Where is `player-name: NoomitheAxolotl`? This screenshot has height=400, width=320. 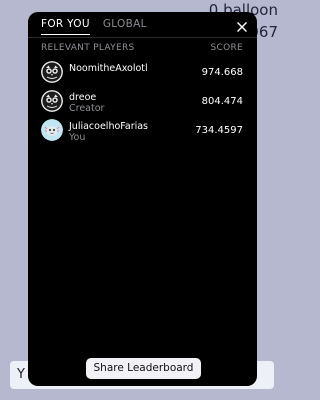 player-name: NoomitheAxolotl is located at coordinates (108, 68).